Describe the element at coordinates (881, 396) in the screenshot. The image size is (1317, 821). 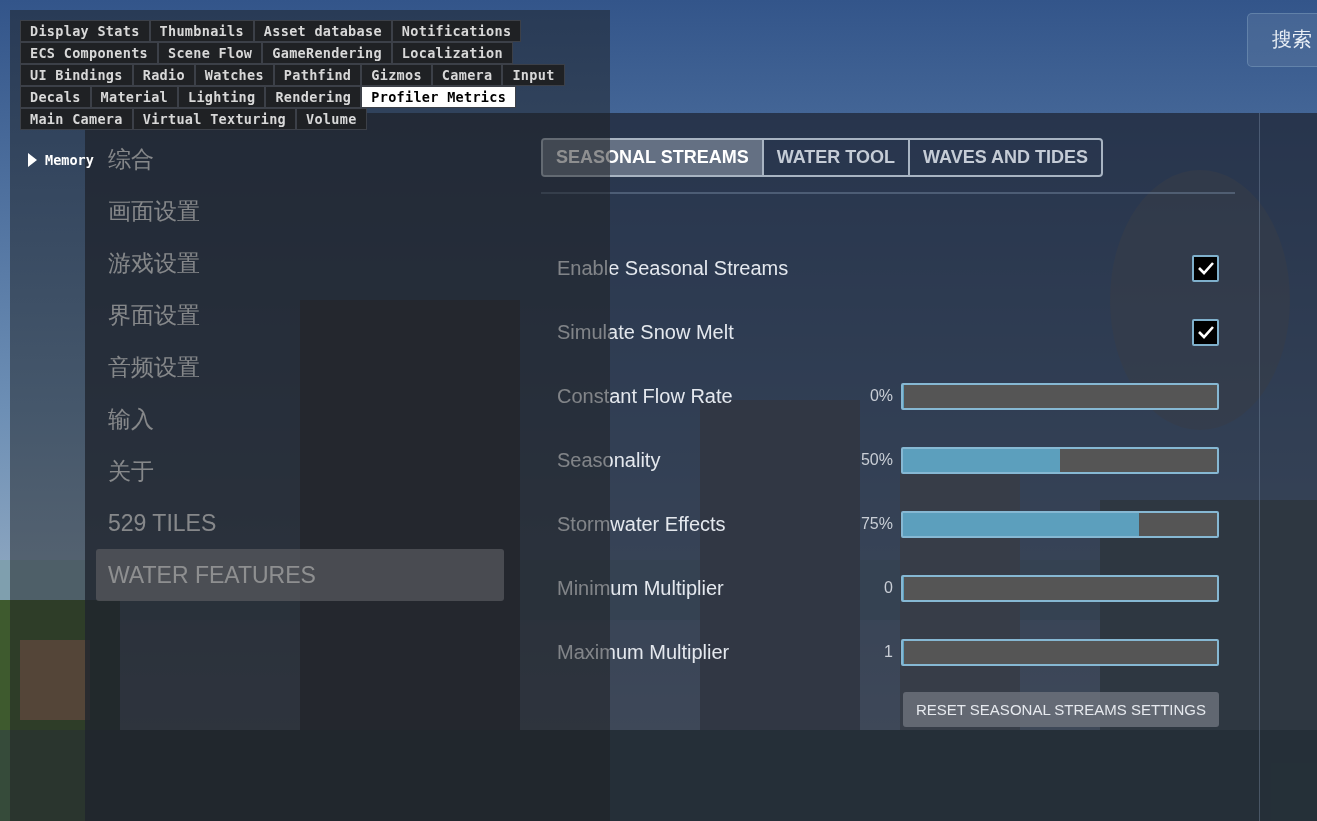
I see `slider-value: 0%` at that location.